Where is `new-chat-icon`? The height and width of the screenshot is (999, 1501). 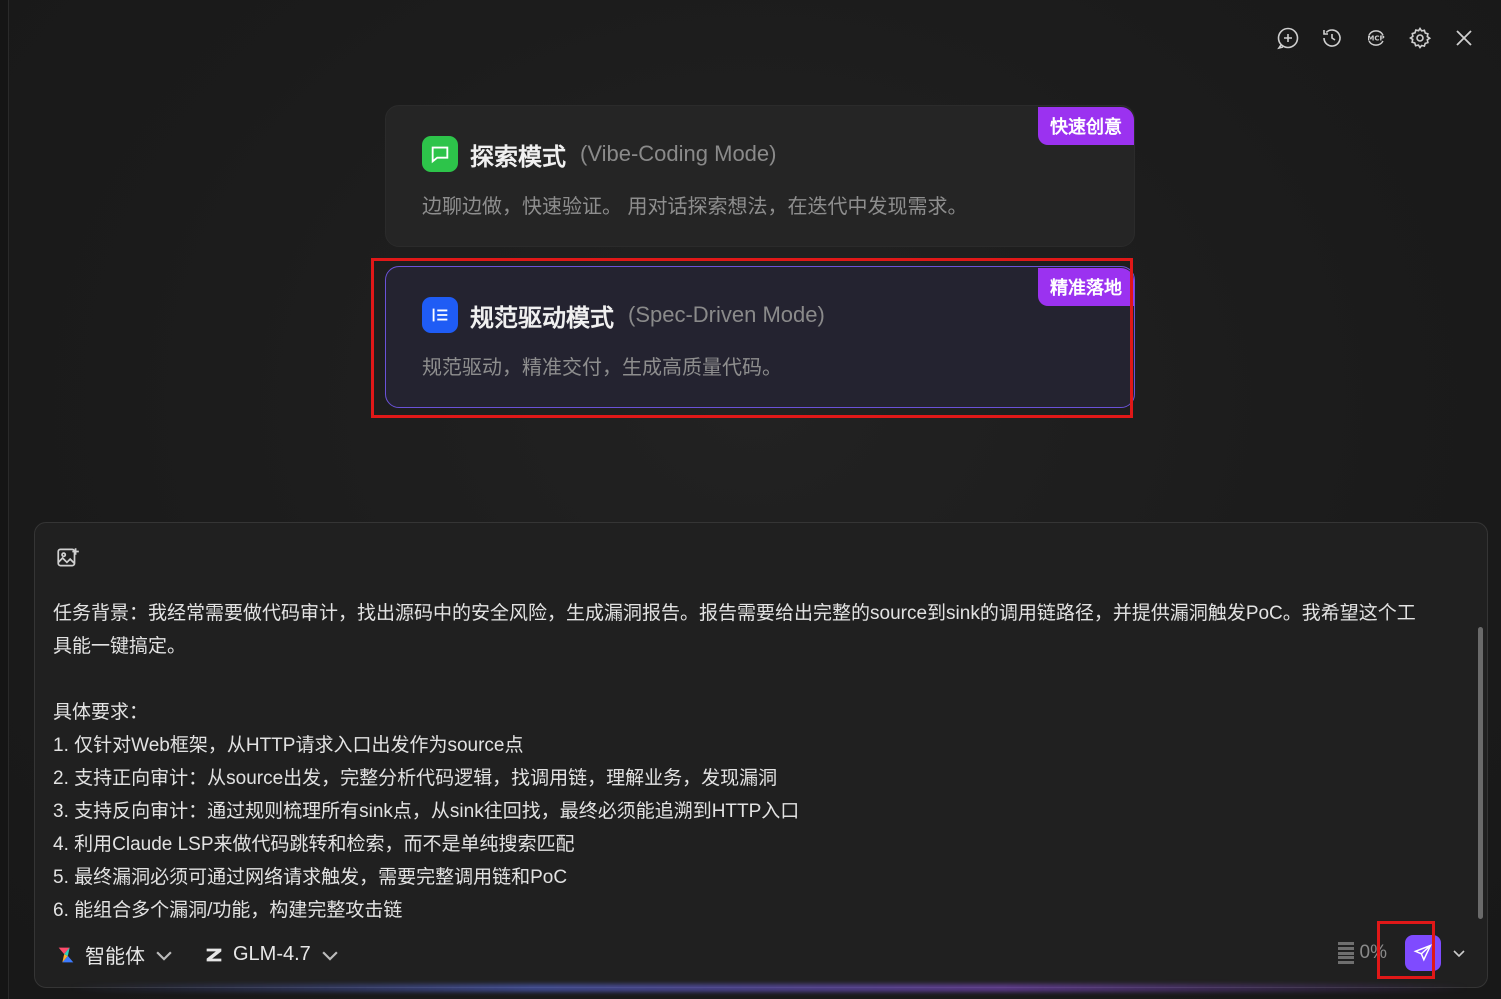
new-chat-icon is located at coordinates (1288, 38).